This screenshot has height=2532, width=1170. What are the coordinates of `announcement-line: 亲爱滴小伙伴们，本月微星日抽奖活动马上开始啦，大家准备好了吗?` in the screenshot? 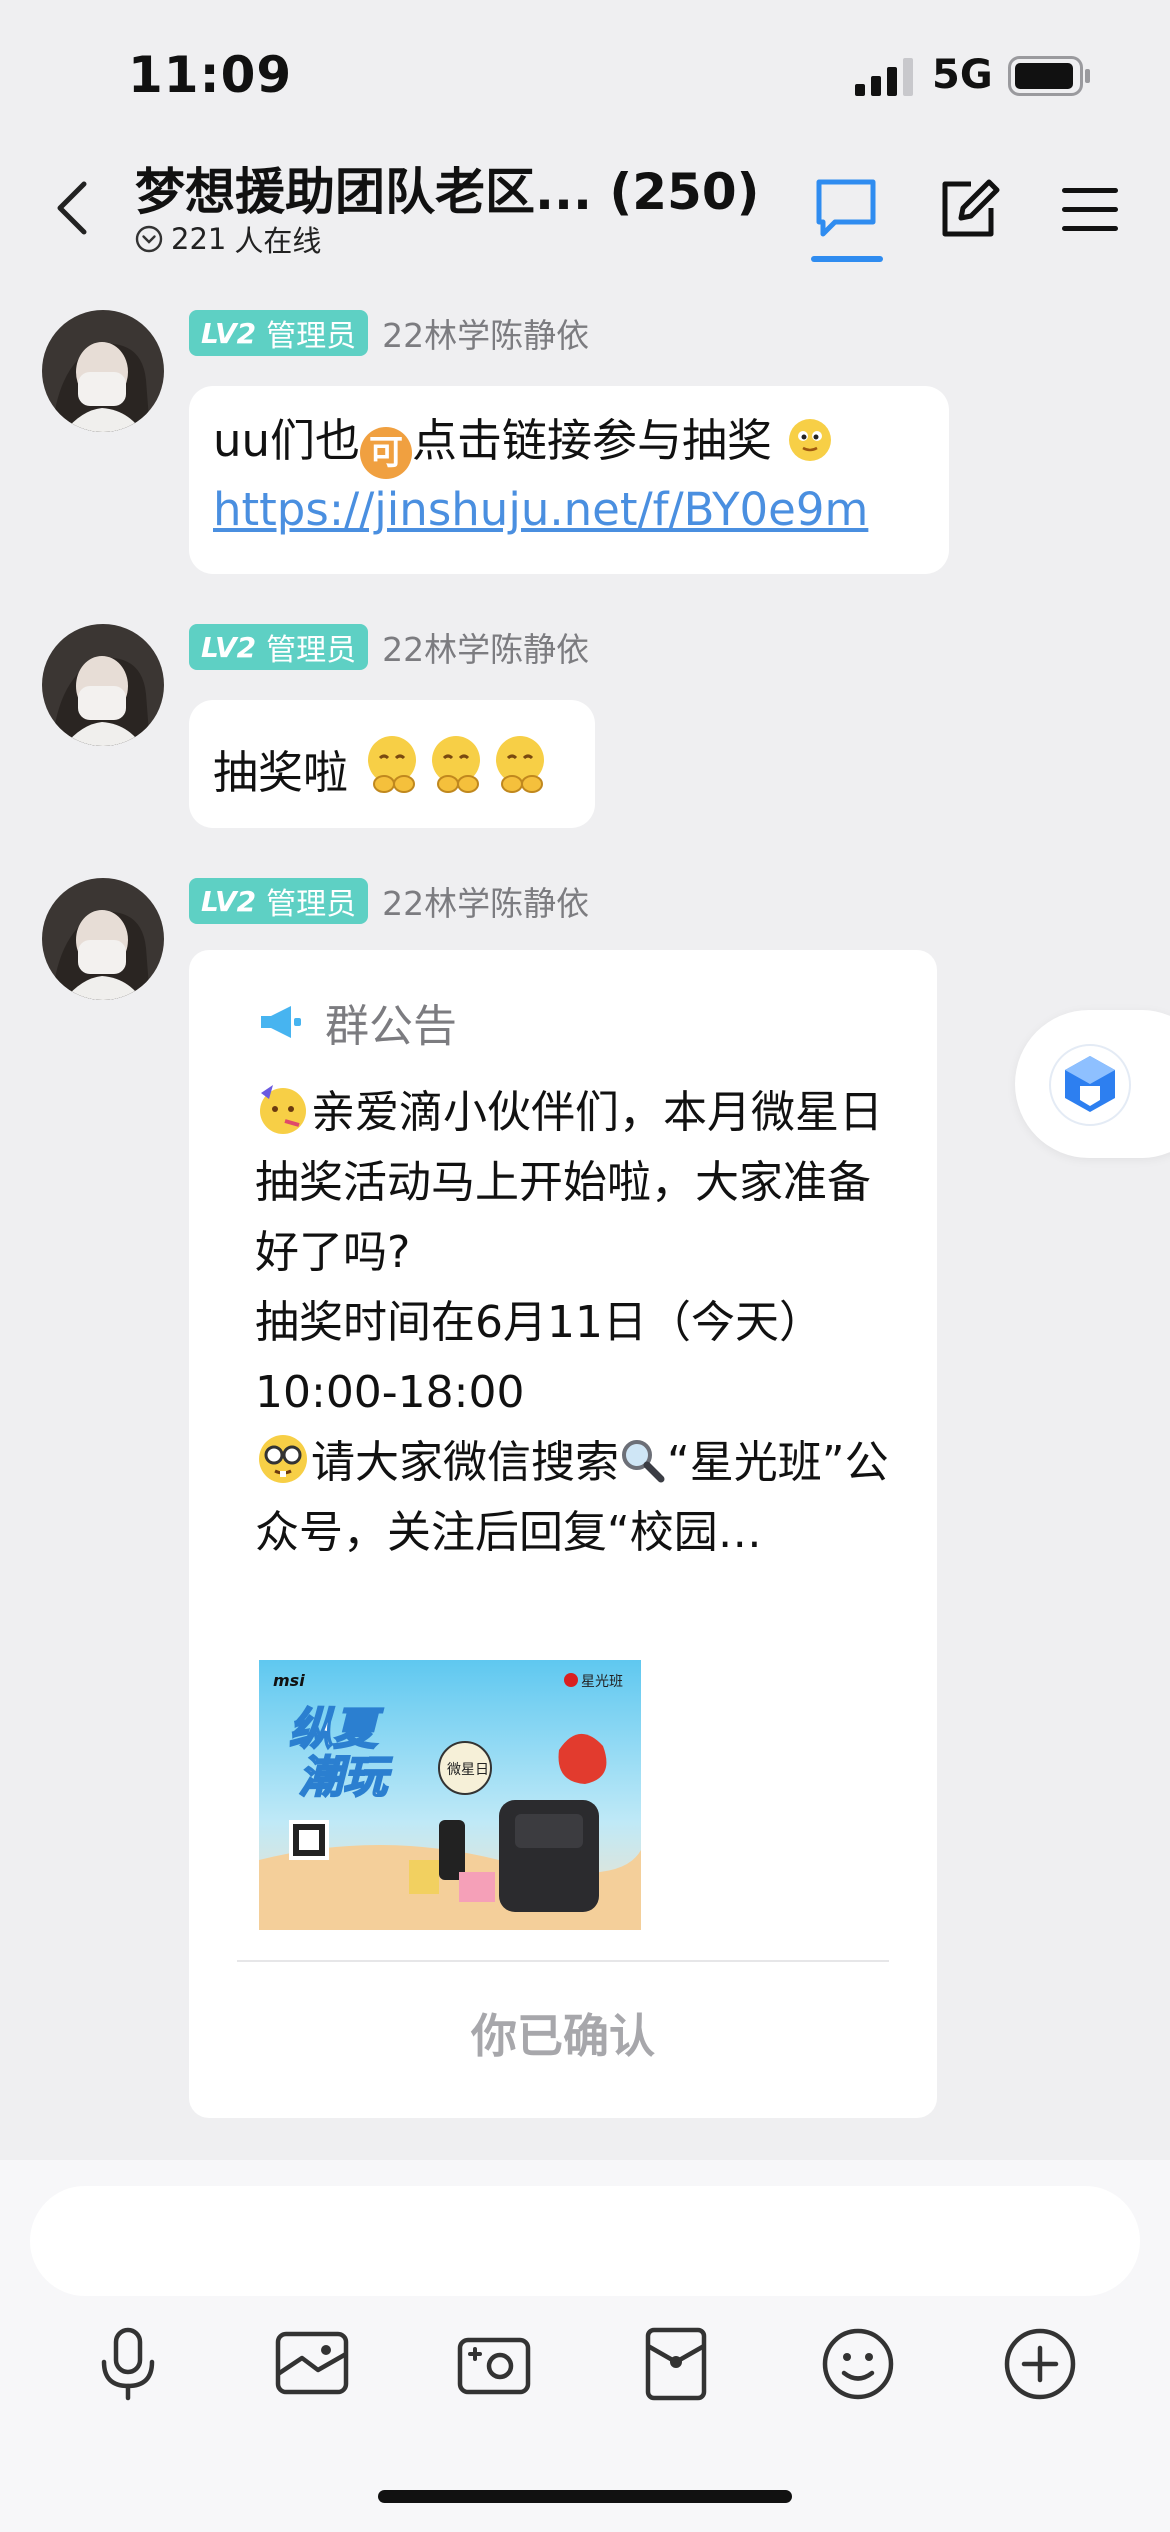 It's located at (569, 1182).